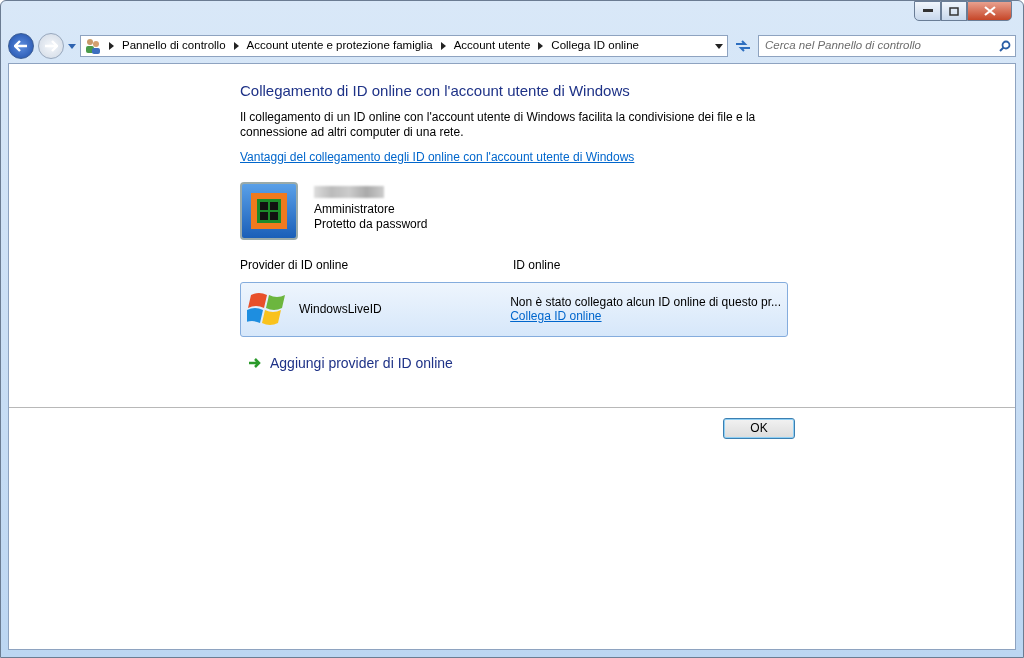 The height and width of the screenshot is (658, 1024). What do you see at coordinates (719, 46) in the screenshot?
I see `dropdown-arrow-icon` at bounding box center [719, 46].